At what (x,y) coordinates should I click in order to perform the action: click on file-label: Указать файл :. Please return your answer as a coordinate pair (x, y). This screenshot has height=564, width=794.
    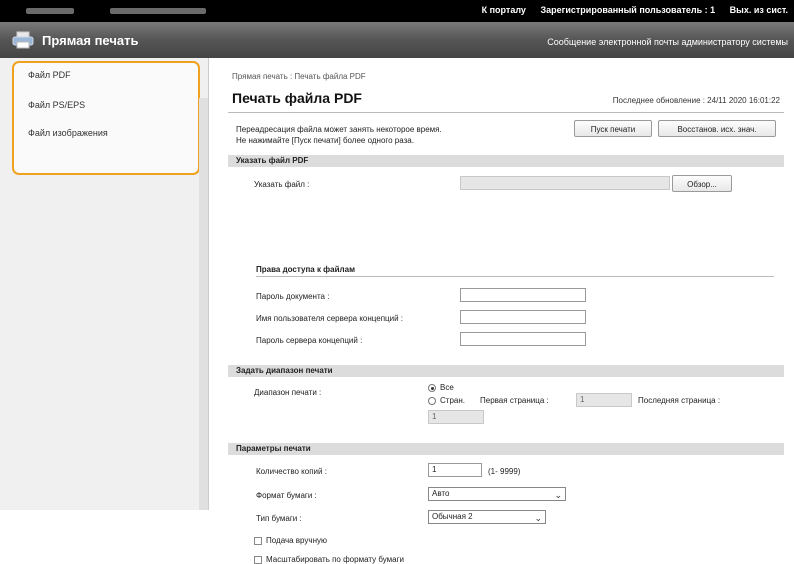
    Looking at the image, I should click on (282, 184).